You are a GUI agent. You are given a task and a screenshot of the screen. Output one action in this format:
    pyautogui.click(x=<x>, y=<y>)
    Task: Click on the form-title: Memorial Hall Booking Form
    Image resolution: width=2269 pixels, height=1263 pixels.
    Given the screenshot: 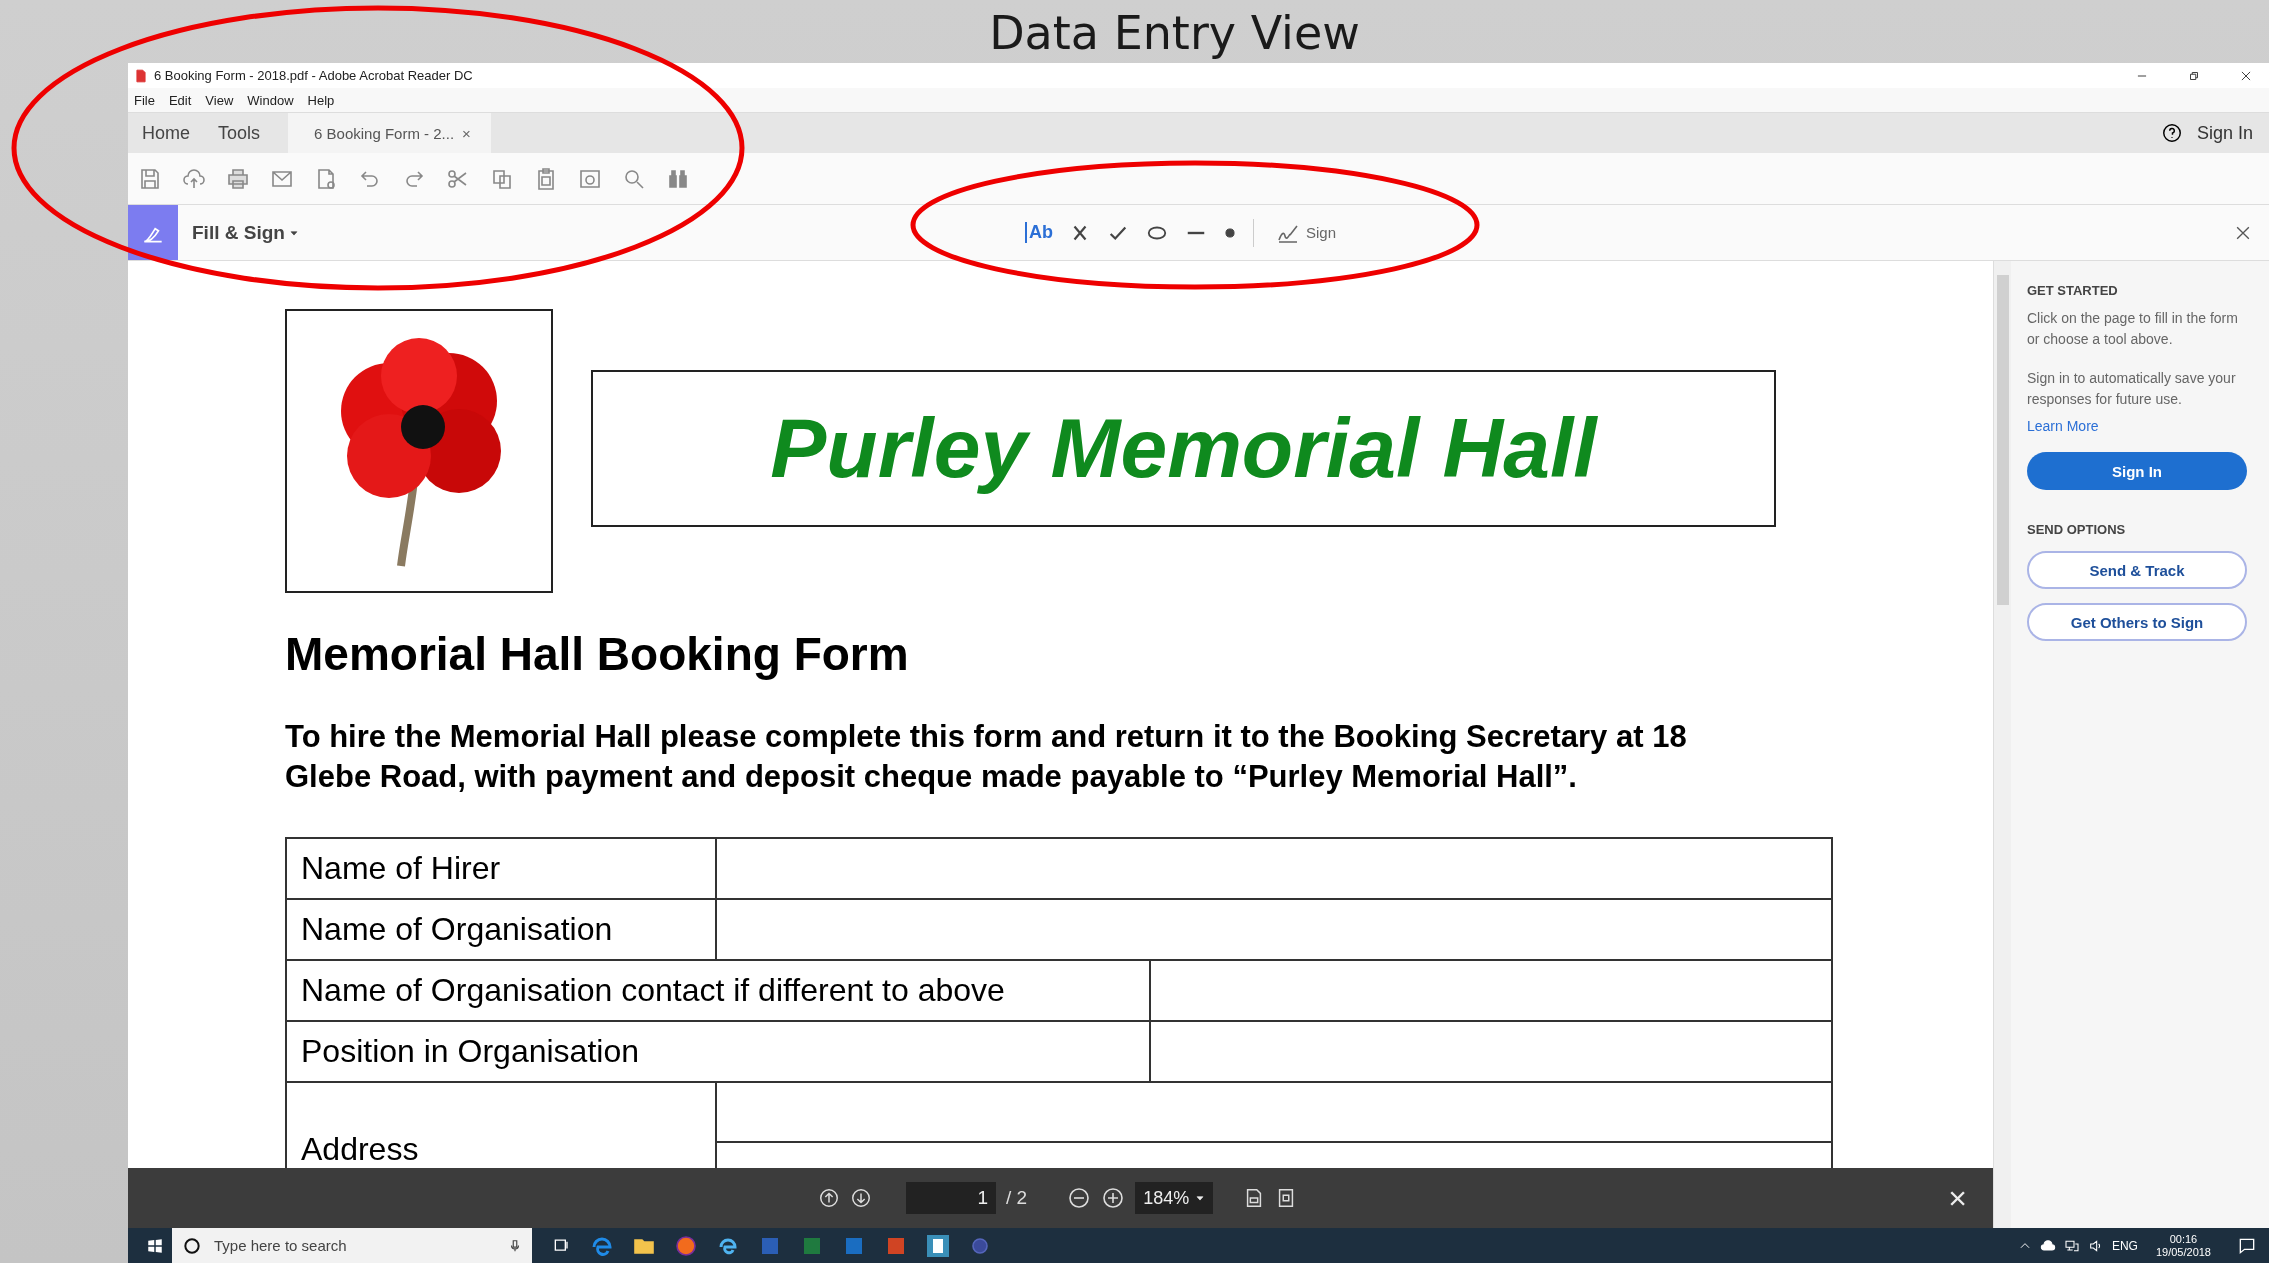 What is the action you would take?
    pyautogui.click(x=597, y=654)
    